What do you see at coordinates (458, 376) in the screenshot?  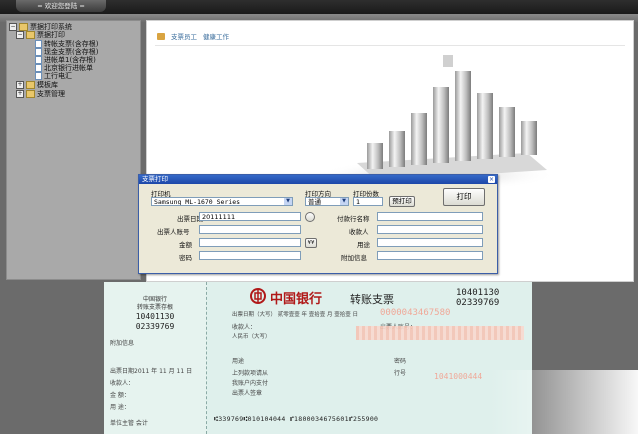 I see `faint-number-2: 1041000444` at bounding box center [458, 376].